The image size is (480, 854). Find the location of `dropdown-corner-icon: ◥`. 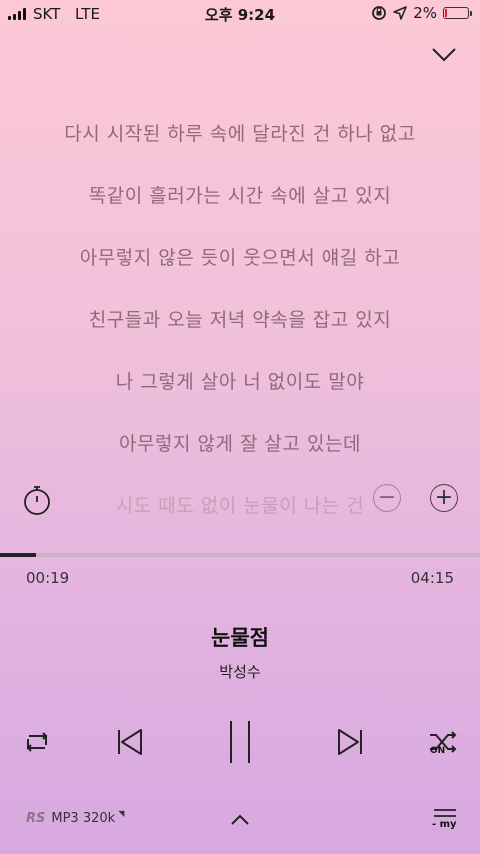

dropdown-corner-icon: ◥ is located at coordinates (121, 813).